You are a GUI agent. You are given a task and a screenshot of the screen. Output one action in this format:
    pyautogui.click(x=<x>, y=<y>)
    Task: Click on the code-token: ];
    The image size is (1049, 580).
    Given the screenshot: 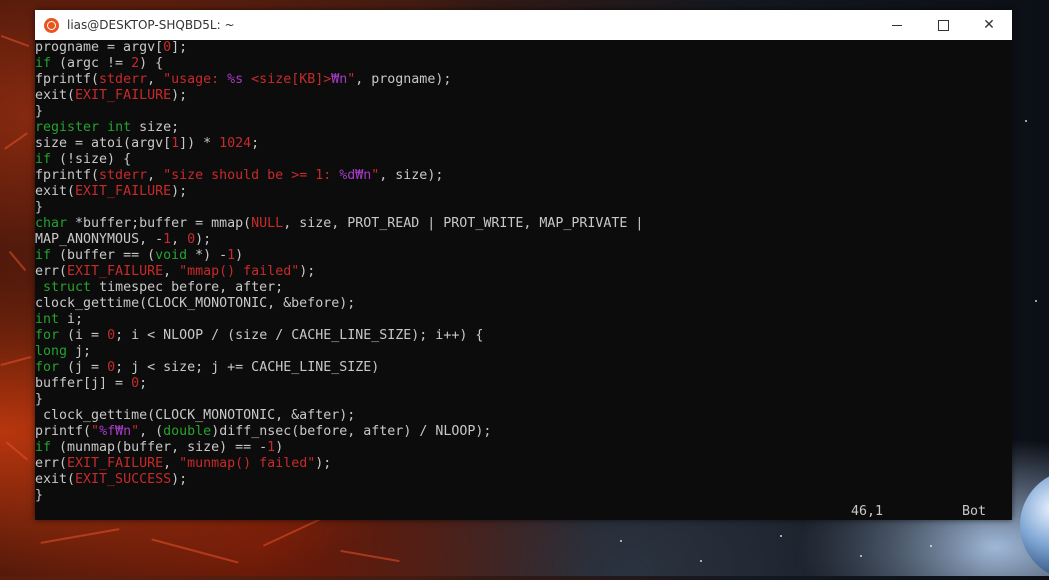 What is the action you would take?
    pyautogui.click(x=179, y=47)
    